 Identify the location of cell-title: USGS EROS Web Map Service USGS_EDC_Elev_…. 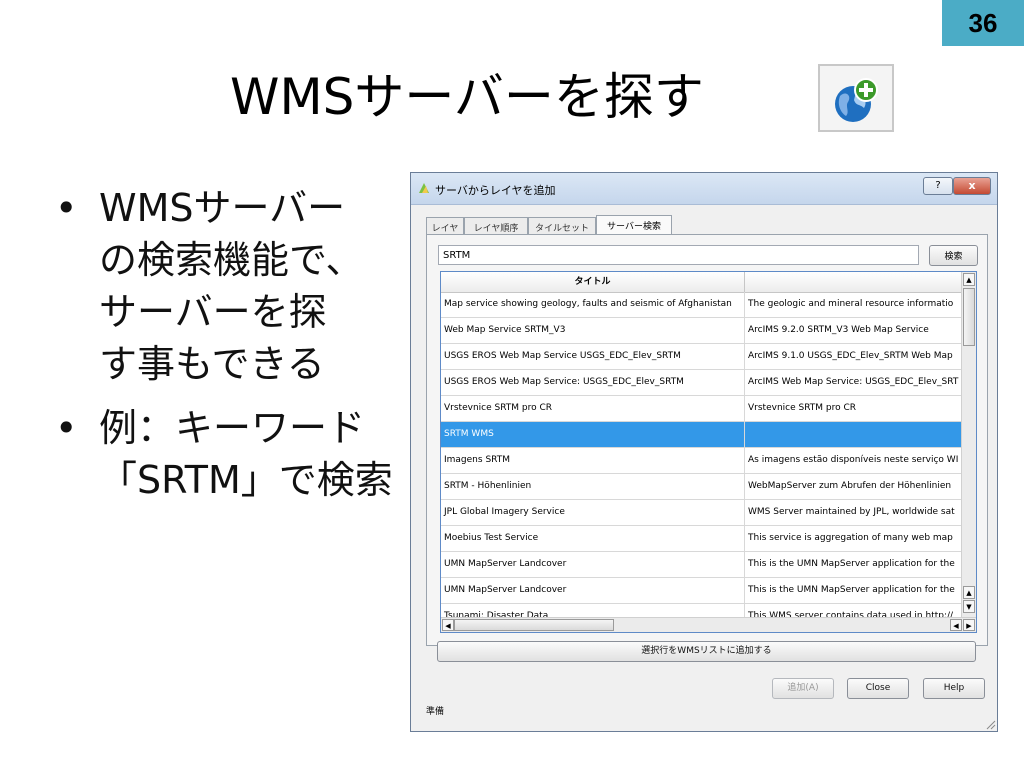
(593, 356).